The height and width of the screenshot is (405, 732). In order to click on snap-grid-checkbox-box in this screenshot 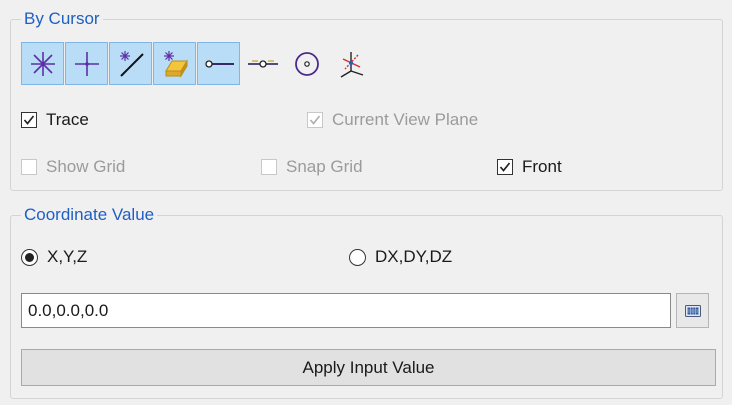, I will do `click(269, 167)`.